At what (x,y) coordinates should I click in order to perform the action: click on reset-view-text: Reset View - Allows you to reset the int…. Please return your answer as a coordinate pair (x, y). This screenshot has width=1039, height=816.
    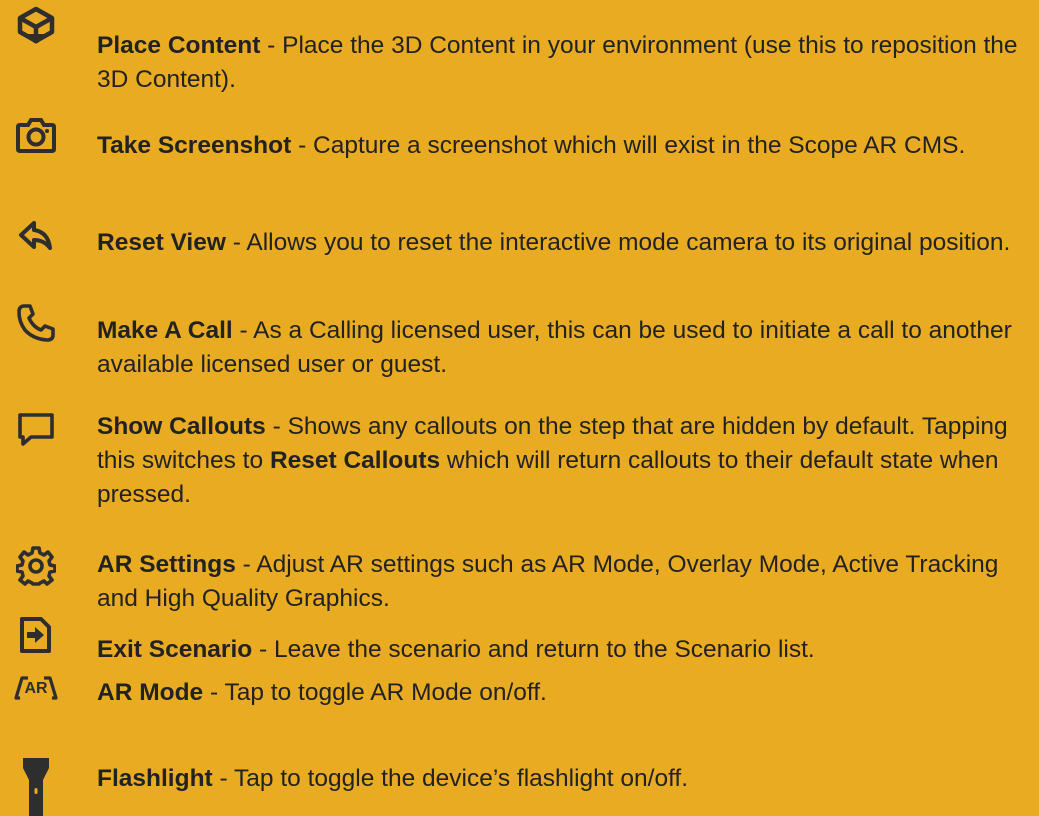
    Looking at the image, I should click on (562, 243).